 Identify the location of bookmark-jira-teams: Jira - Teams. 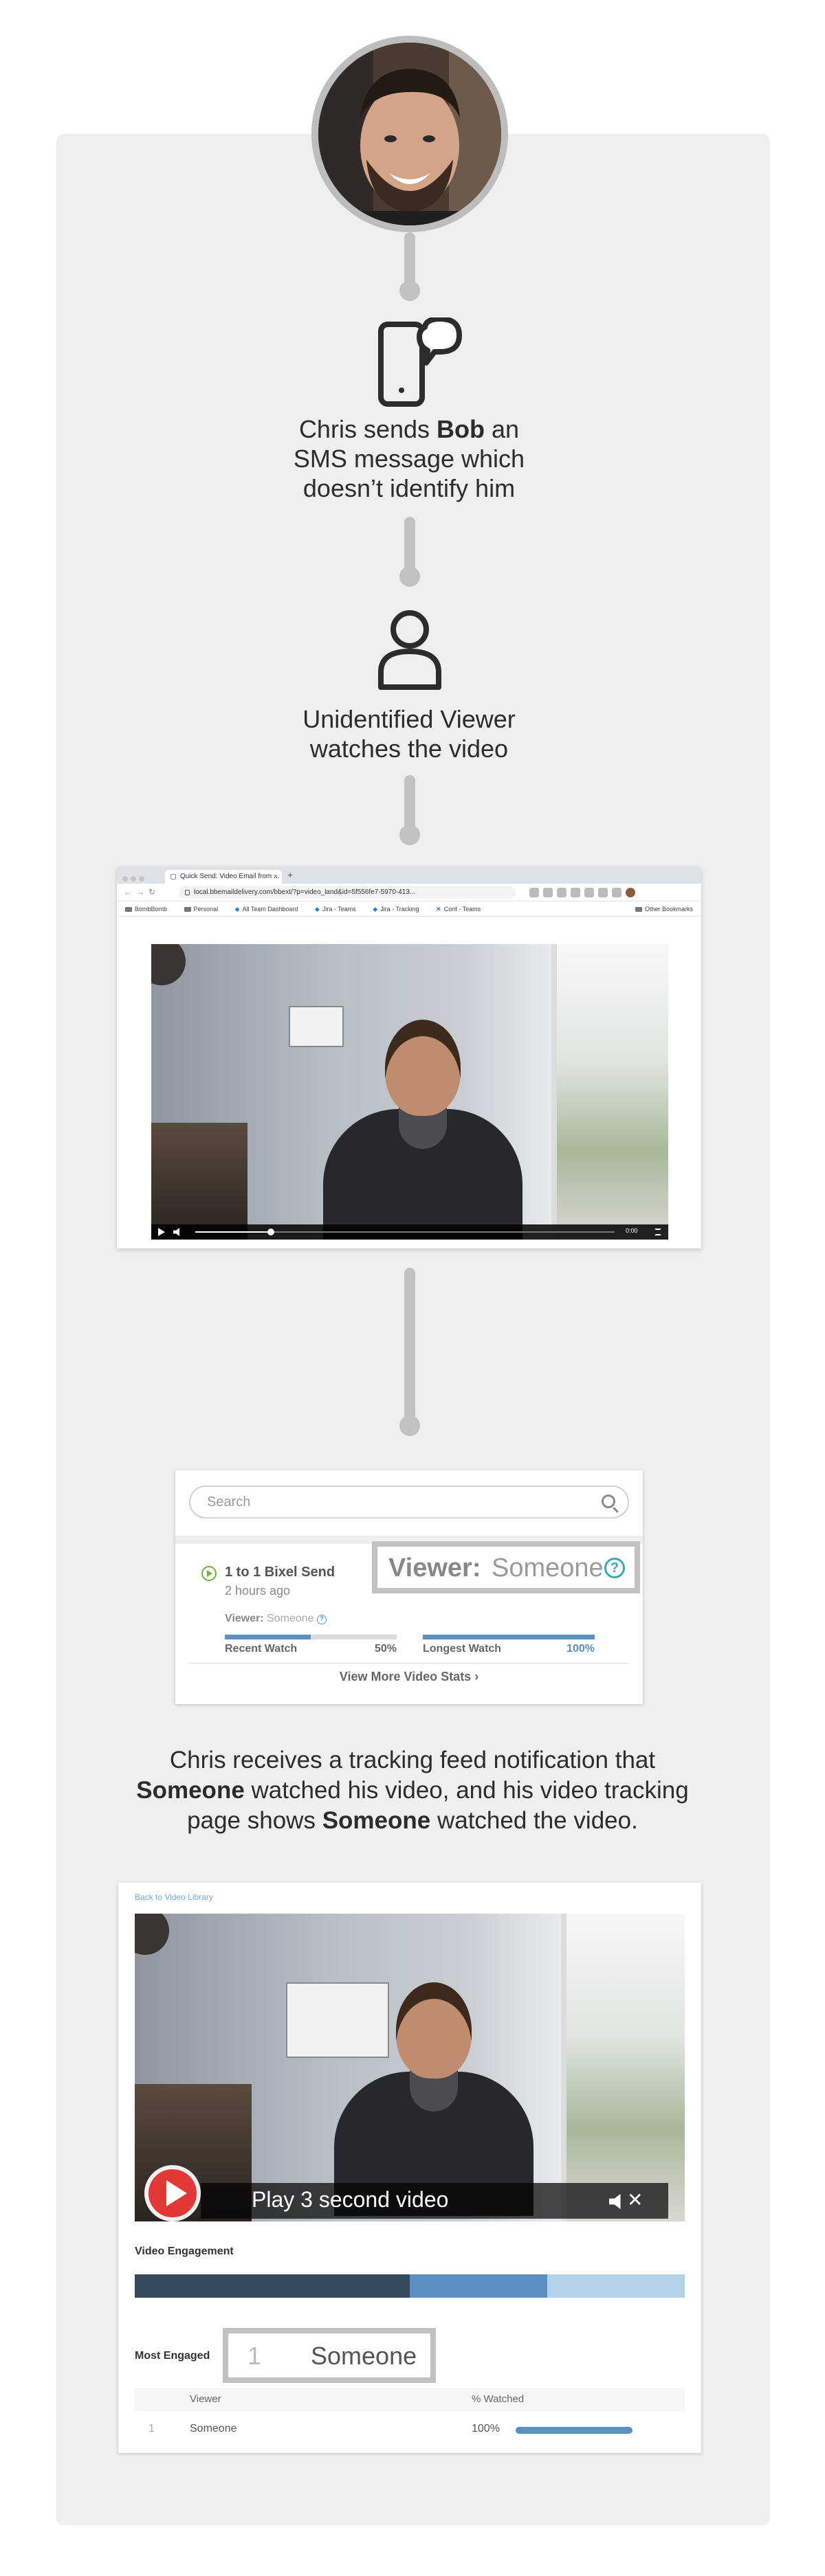
(335, 909).